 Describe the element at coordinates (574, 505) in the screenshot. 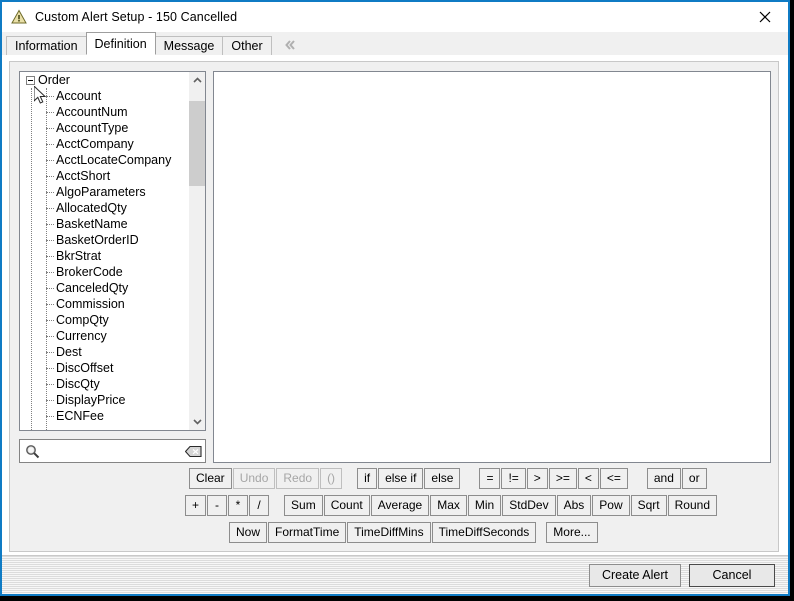

I see `function-button: Abs` at that location.